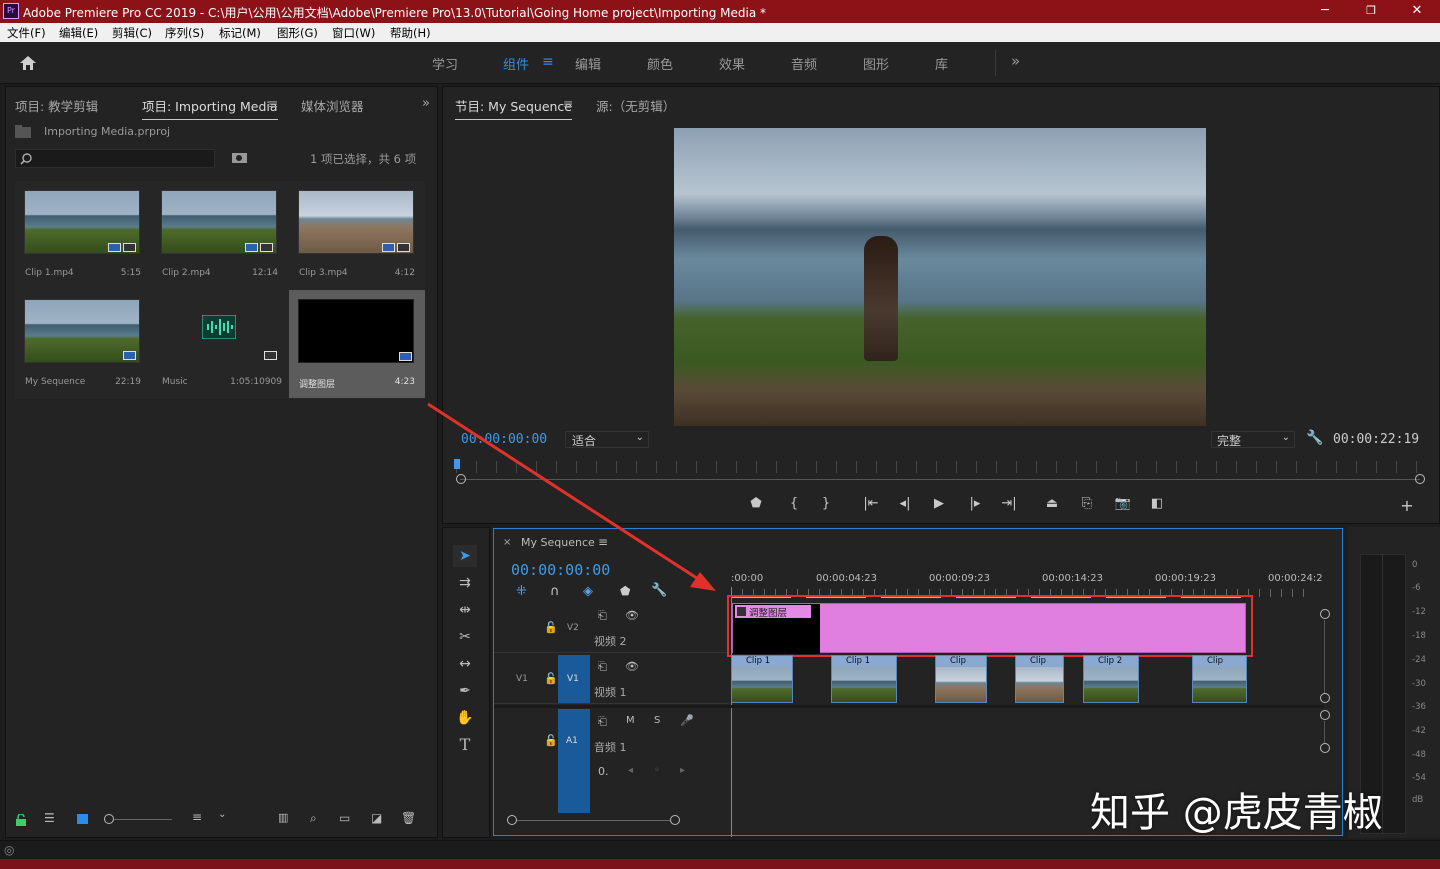 The width and height of the screenshot is (1440, 869). I want to click on fit-dropdown: 适合 ⌄, so click(607, 439).